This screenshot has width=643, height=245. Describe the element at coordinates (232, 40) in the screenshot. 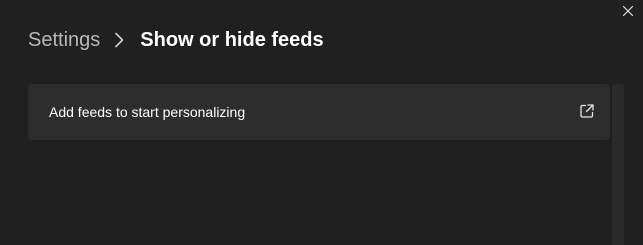

I see `page-title: Show or hide feeds` at that location.